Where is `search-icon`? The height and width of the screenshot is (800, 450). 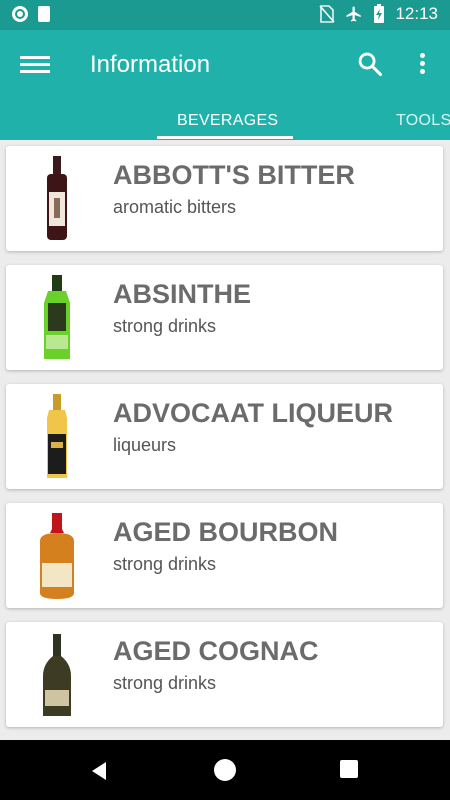
search-icon is located at coordinates (370, 64).